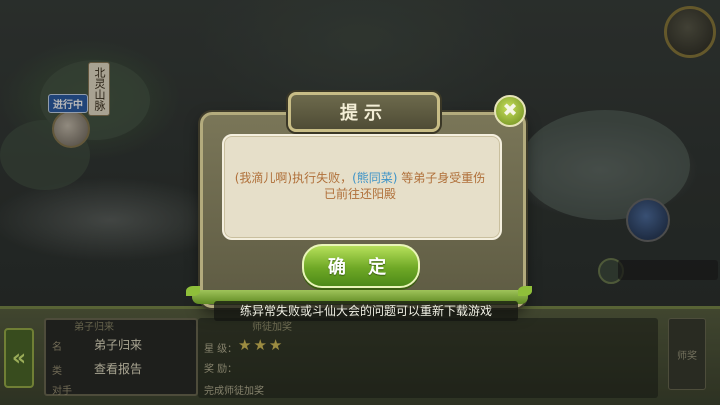  Describe the element at coordinates (366, 311) in the screenshot. I see `notice-banner: 练异常失败或斗仙大会的问题可以重新下载游戏` at that location.